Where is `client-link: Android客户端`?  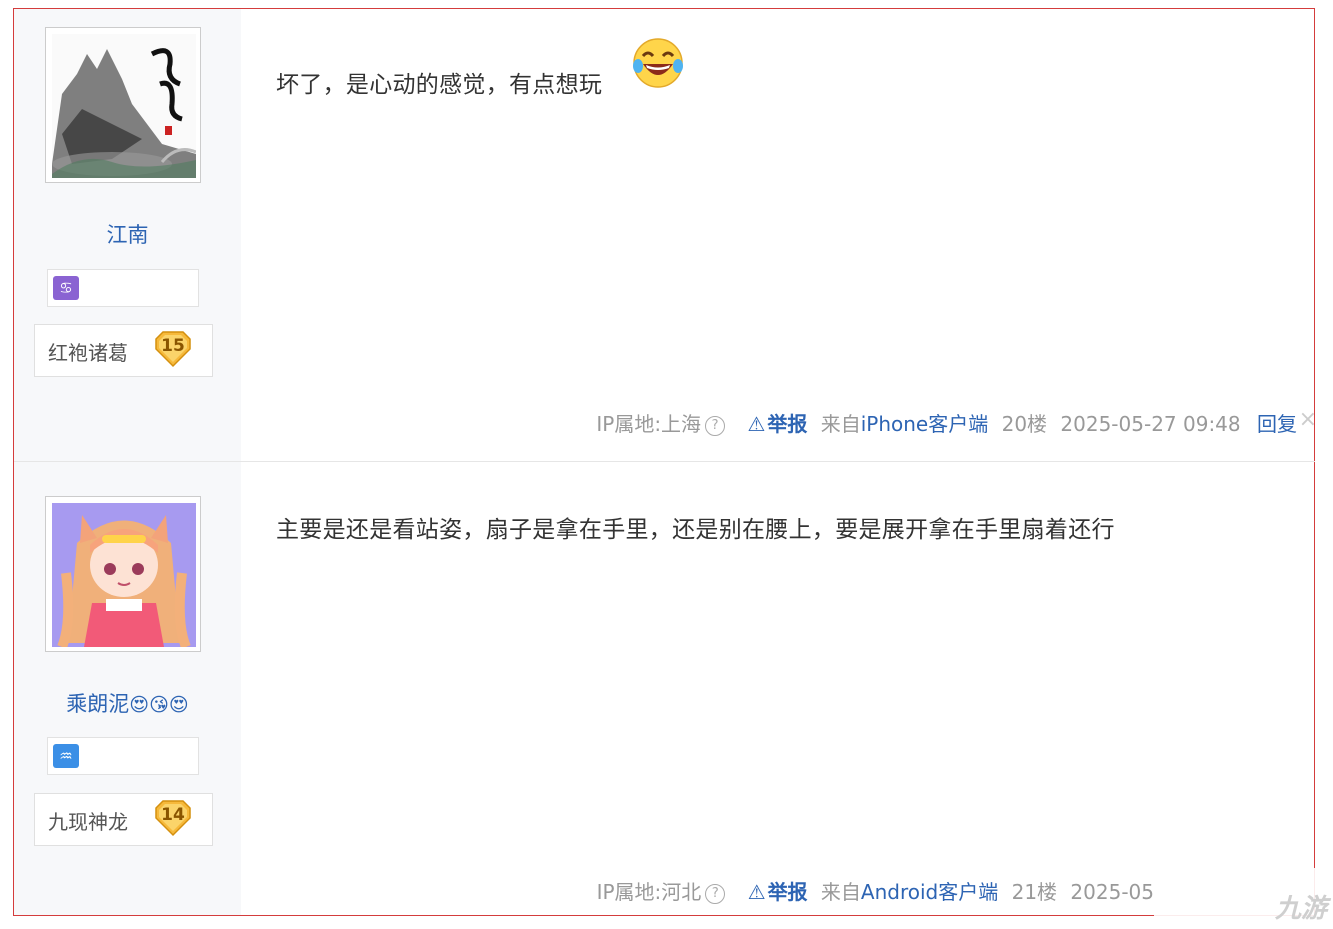 client-link: Android客户端 is located at coordinates (929, 892).